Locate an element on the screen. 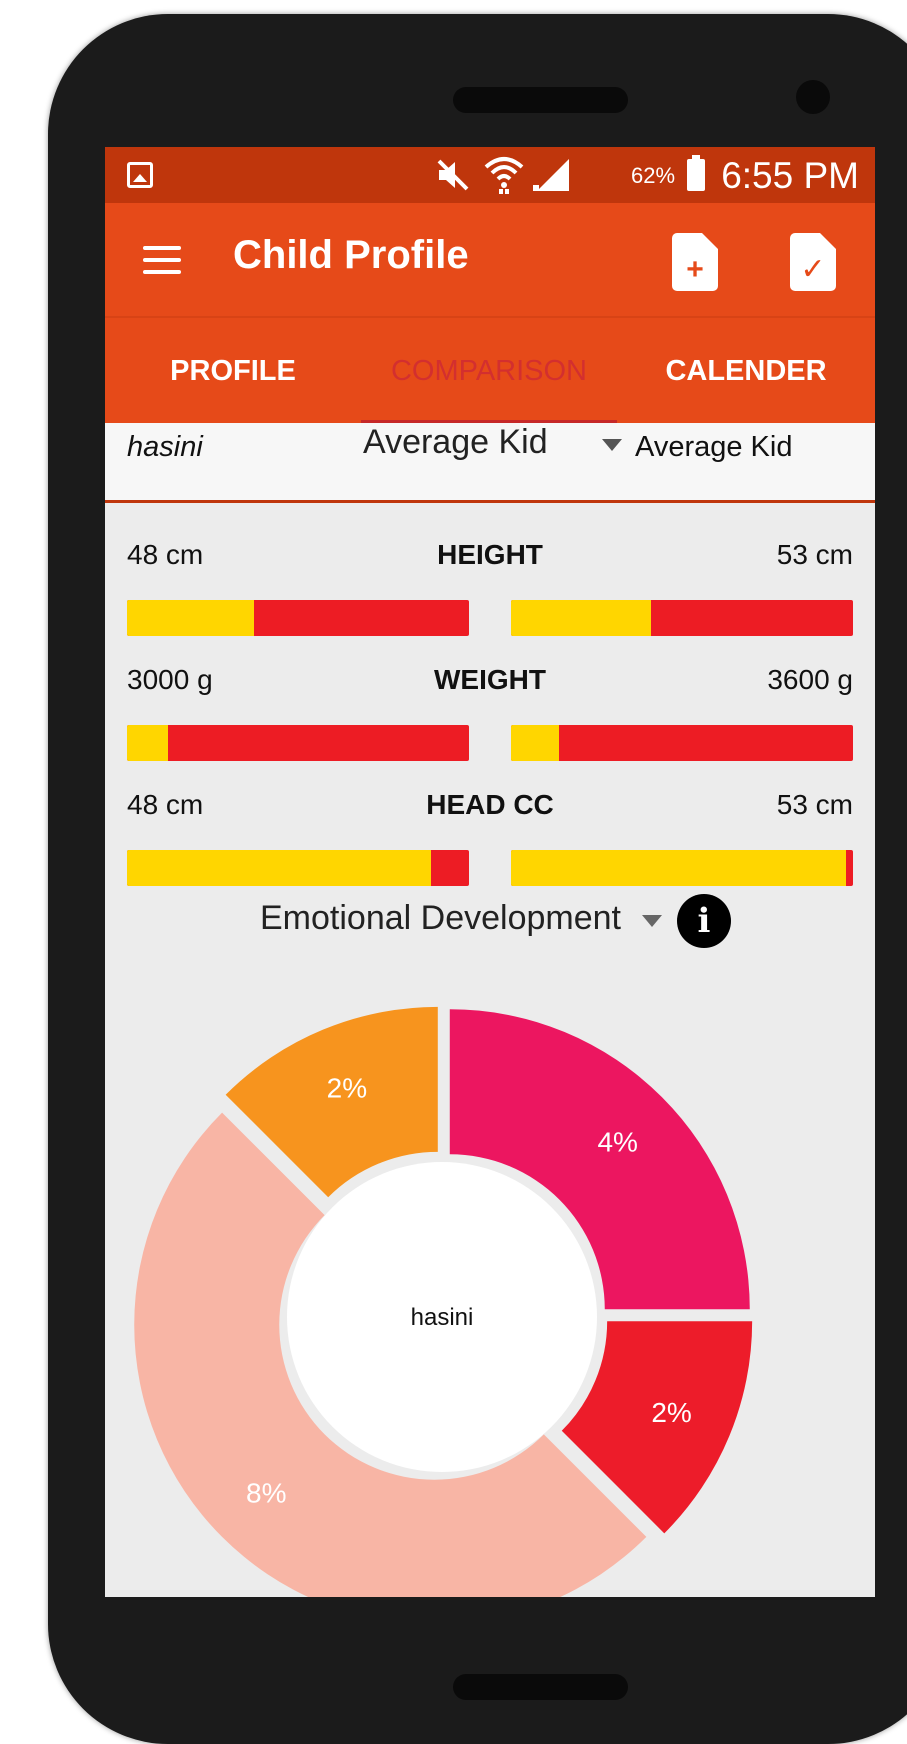 This screenshot has width=907, height=1744. tab-bar: PROFILE COMPARISON CALENDER is located at coordinates (490, 370).